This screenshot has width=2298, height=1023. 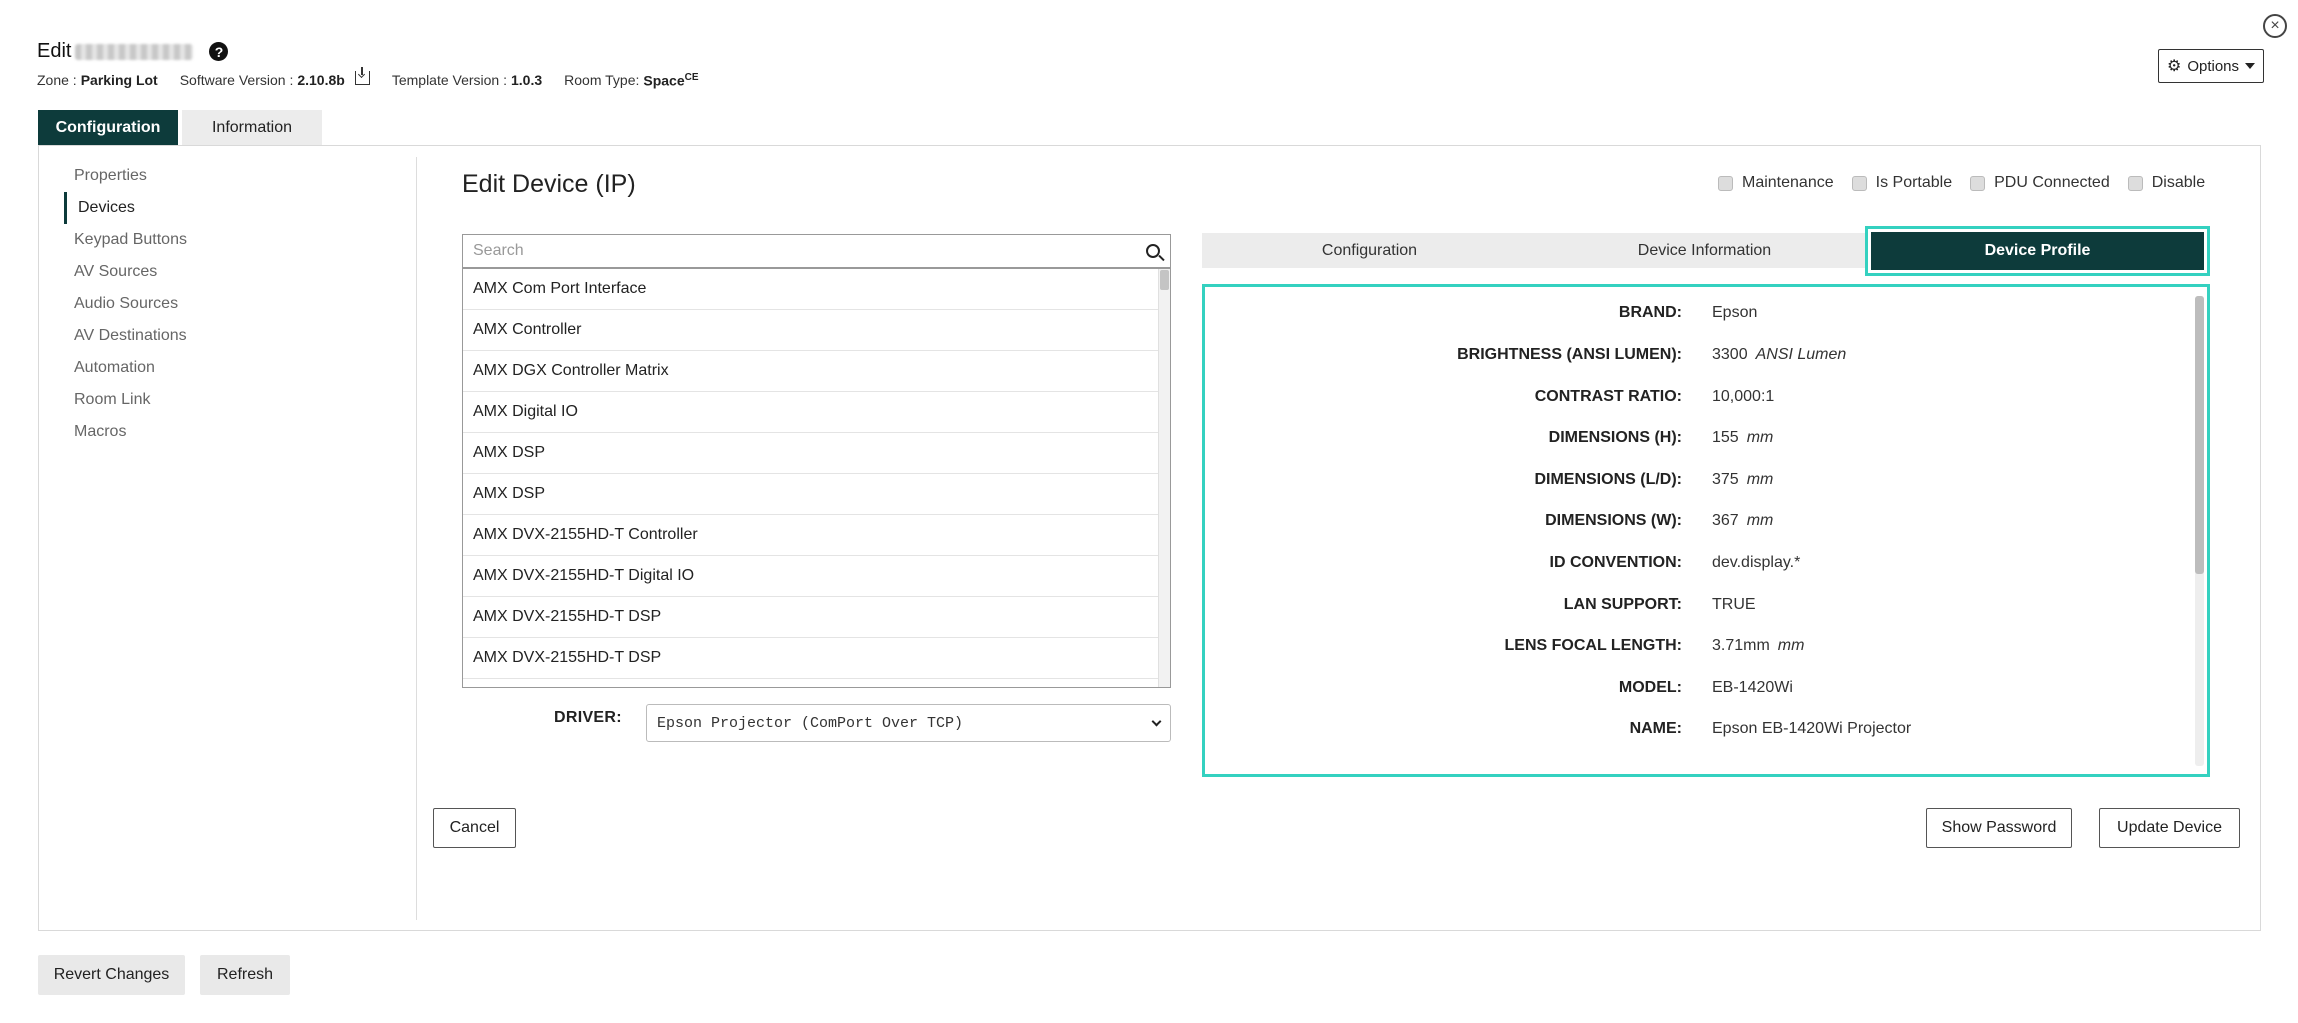 I want to click on list-item: AMX Com Port Interface, so click(x=811, y=289).